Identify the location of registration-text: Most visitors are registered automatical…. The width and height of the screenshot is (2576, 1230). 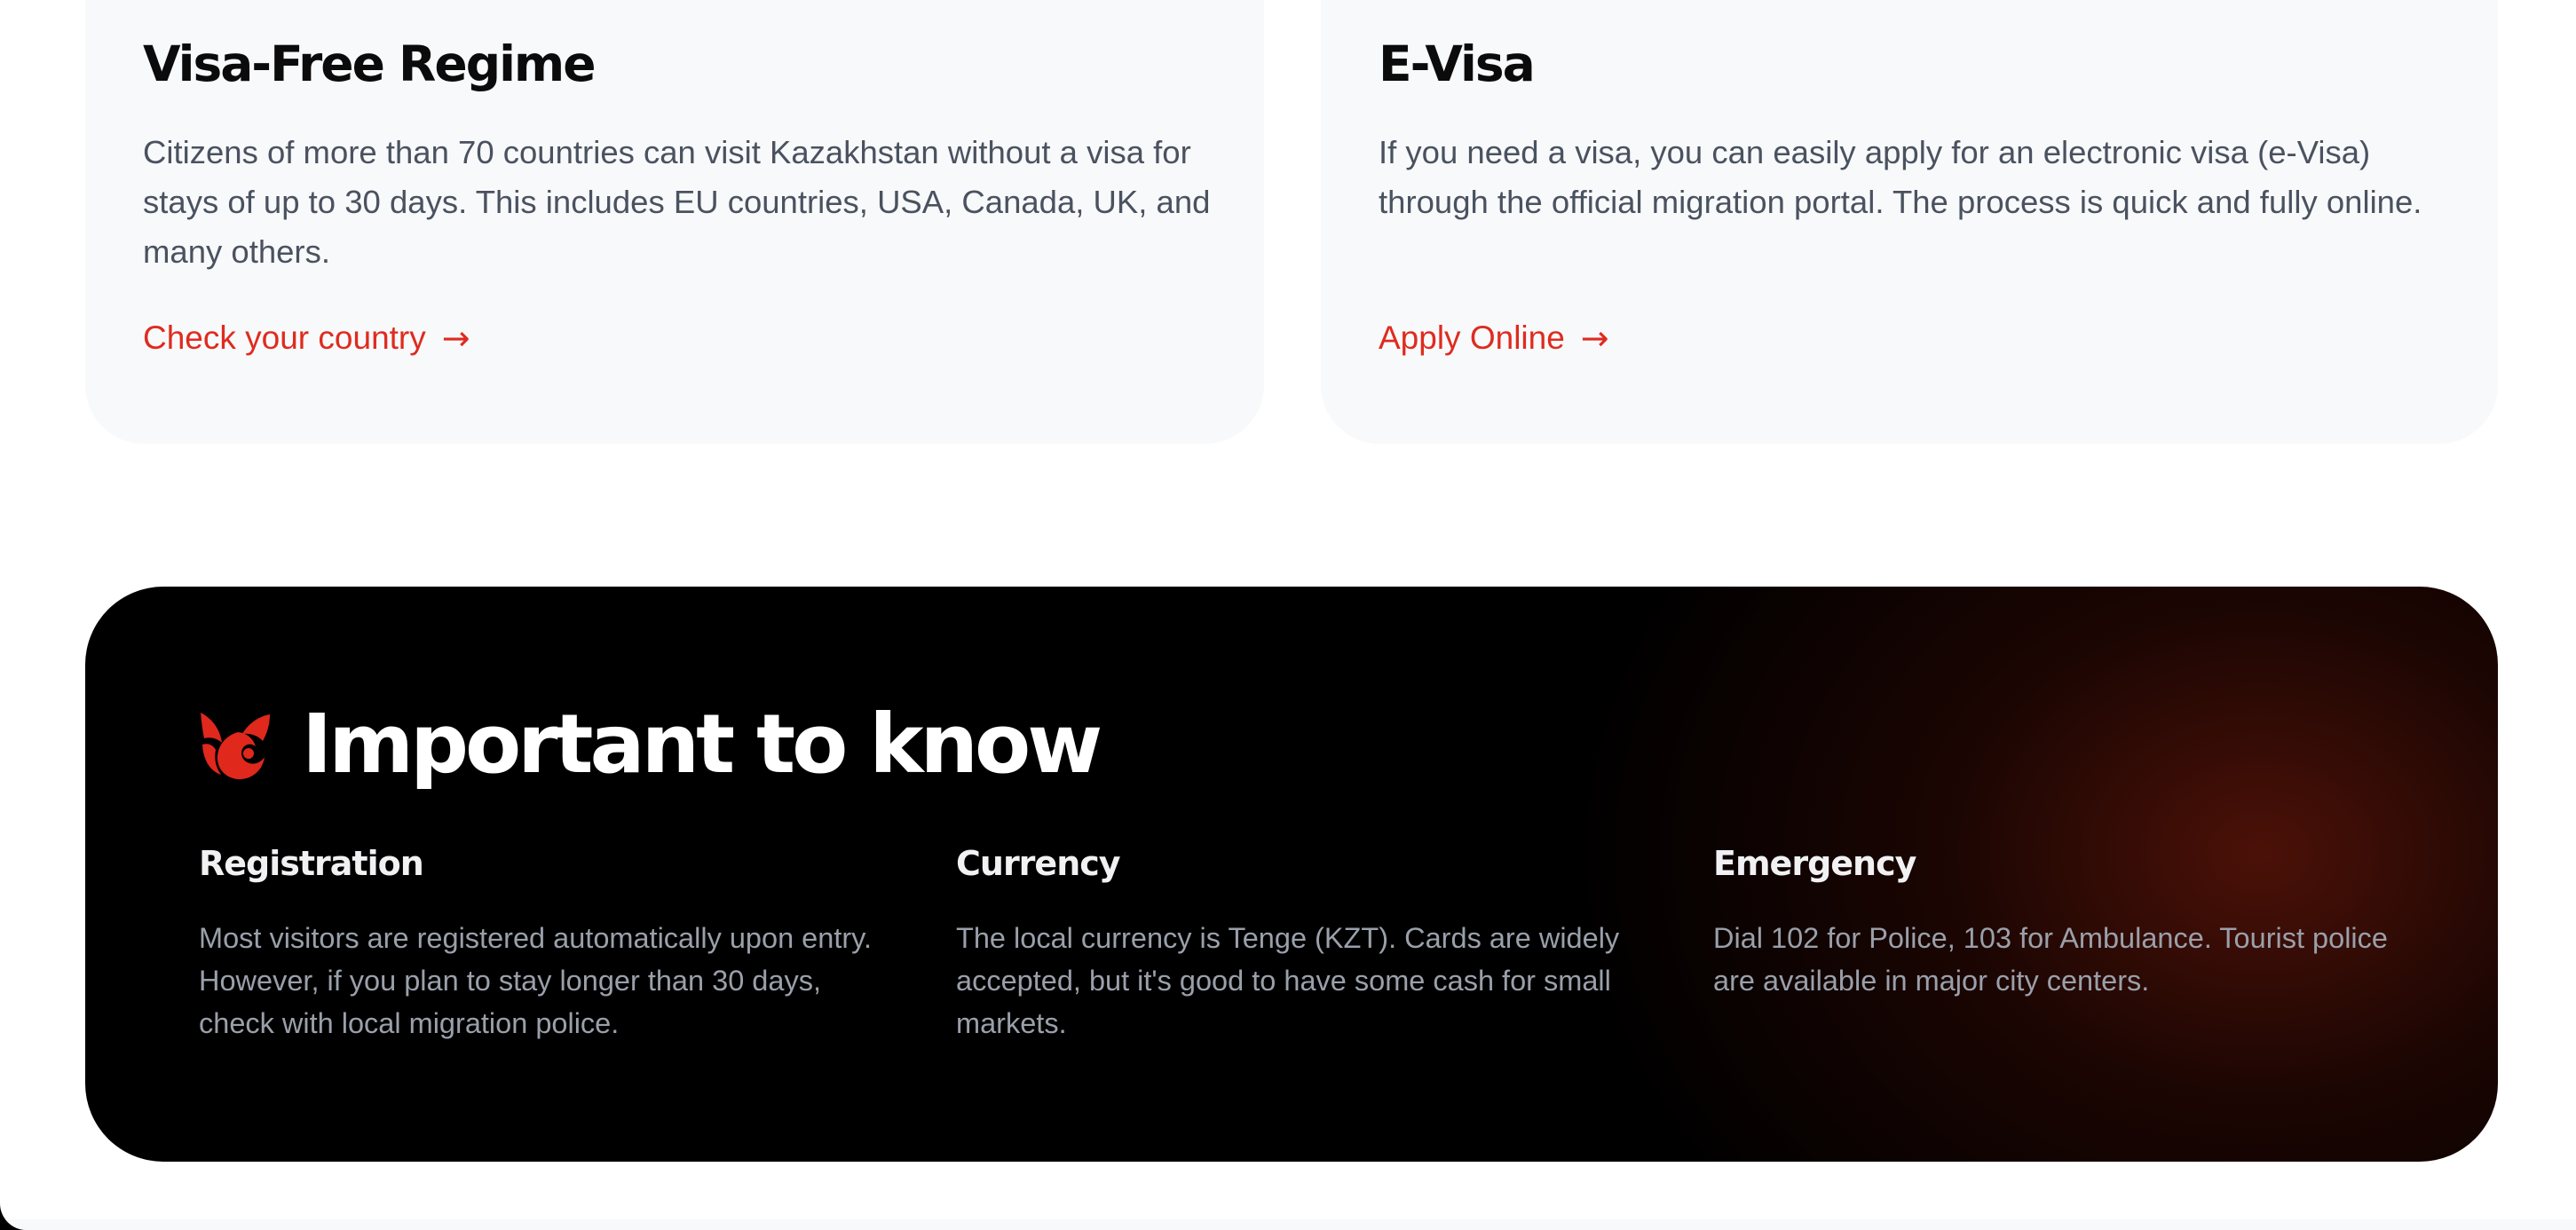
(536, 980).